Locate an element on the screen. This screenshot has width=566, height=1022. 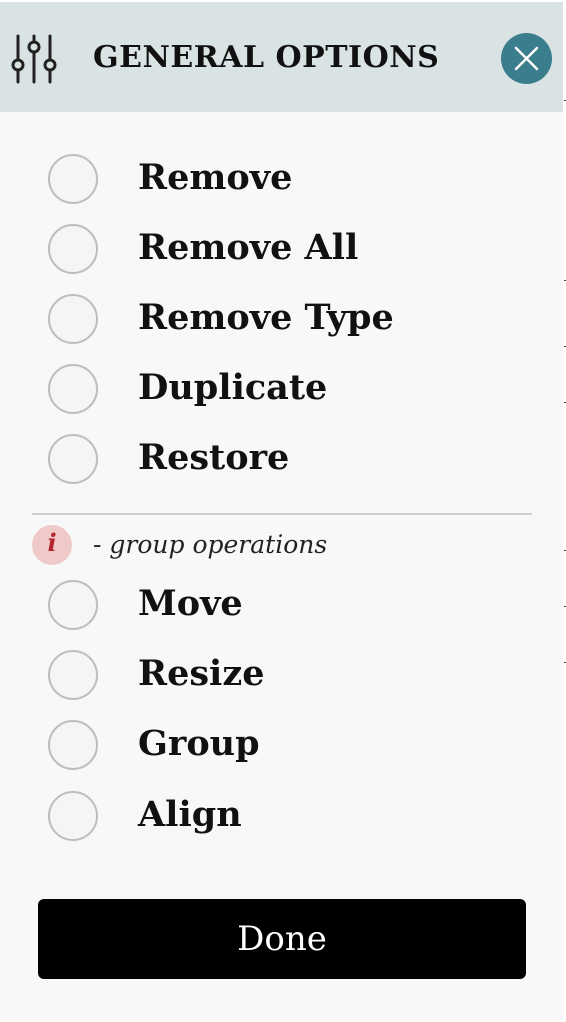
option-duplicate: Duplicate is located at coordinates (258, 392).